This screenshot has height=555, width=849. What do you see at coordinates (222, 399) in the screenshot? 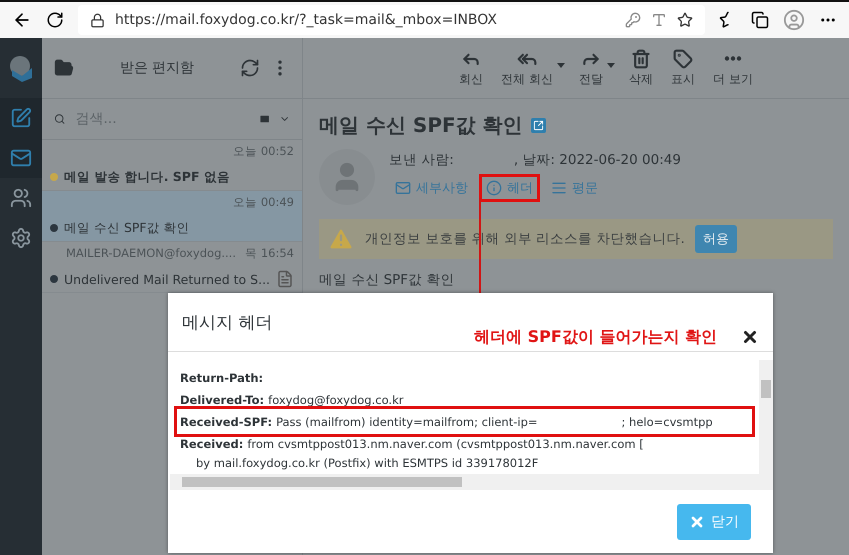
I see `header-name: Delivered-To:` at bounding box center [222, 399].